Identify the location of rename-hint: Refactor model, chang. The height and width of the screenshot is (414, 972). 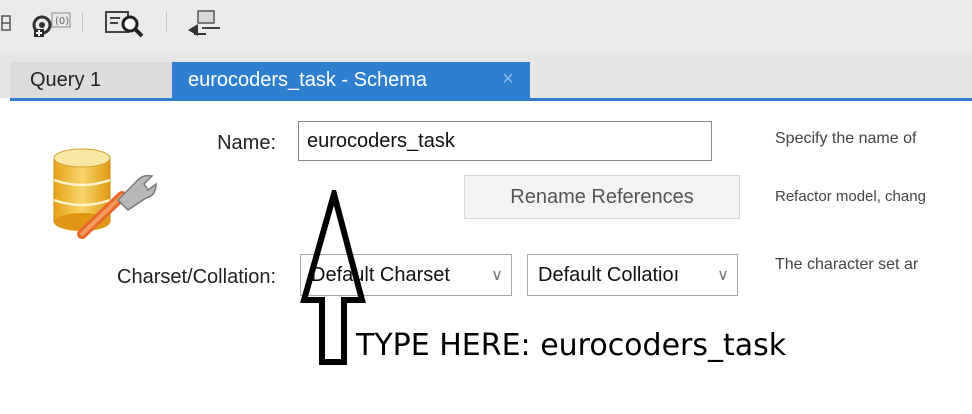
(850, 196).